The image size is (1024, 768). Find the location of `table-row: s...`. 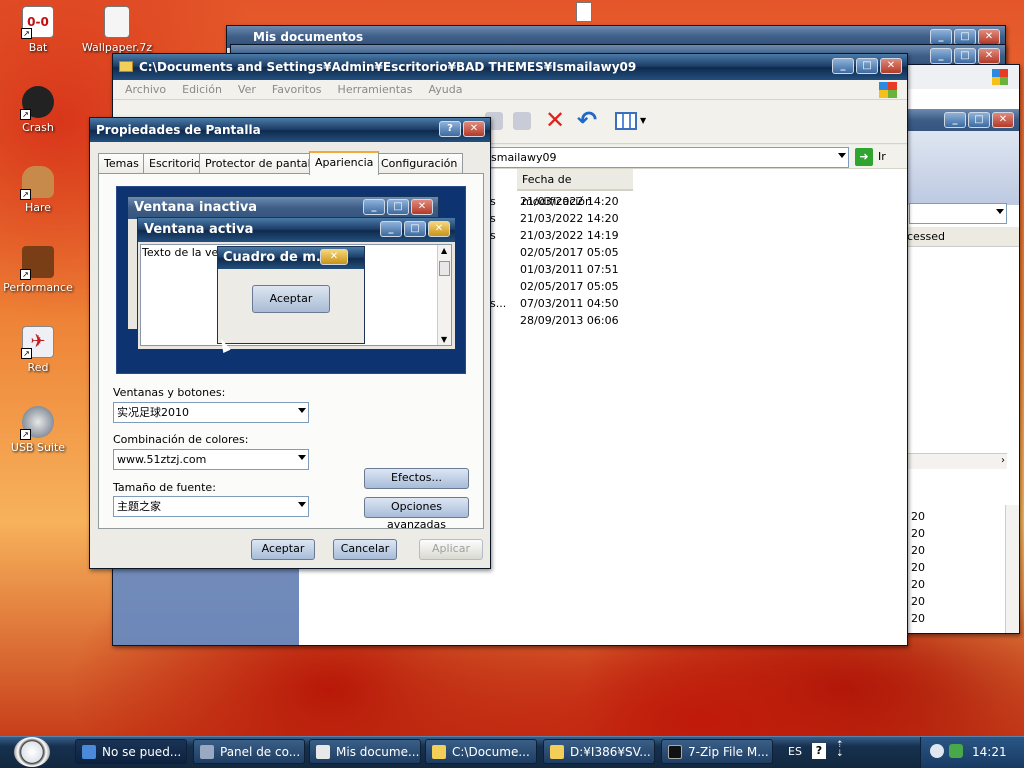

table-row: s... is located at coordinates (498, 303).